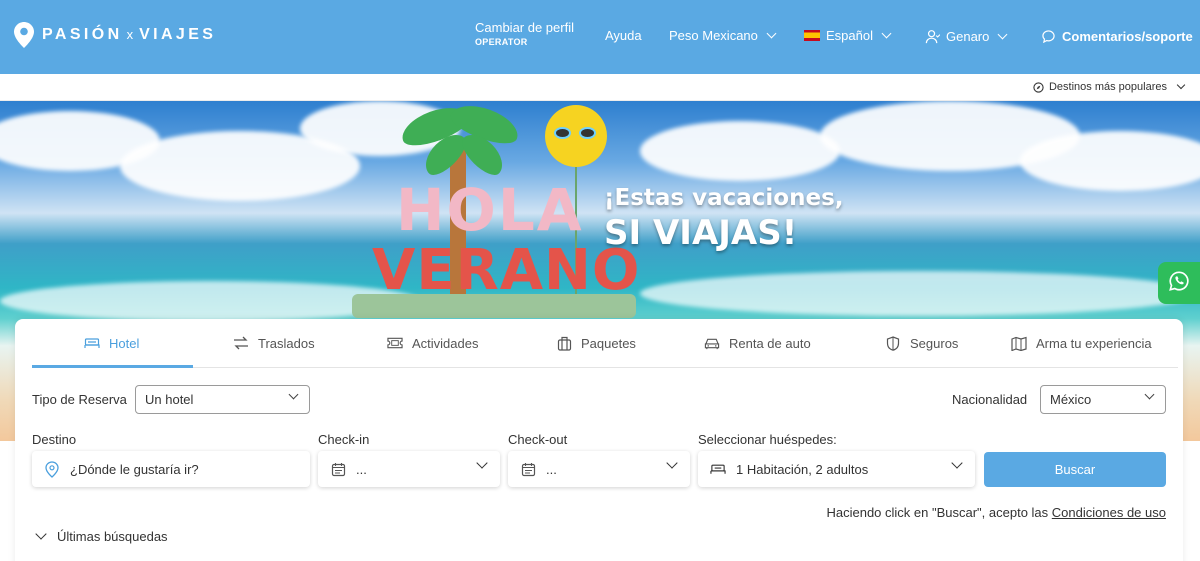 The image size is (1200, 561). What do you see at coordinates (713, 35) in the screenshot?
I see `currency-label: Peso Mexicano` at bounding box center [713, 35].